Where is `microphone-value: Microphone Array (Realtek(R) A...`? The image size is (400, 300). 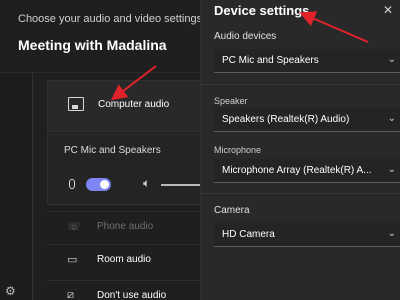
microphone-value: Microphone Array (Realtek(R) A... is located at coordinates (297, 170).